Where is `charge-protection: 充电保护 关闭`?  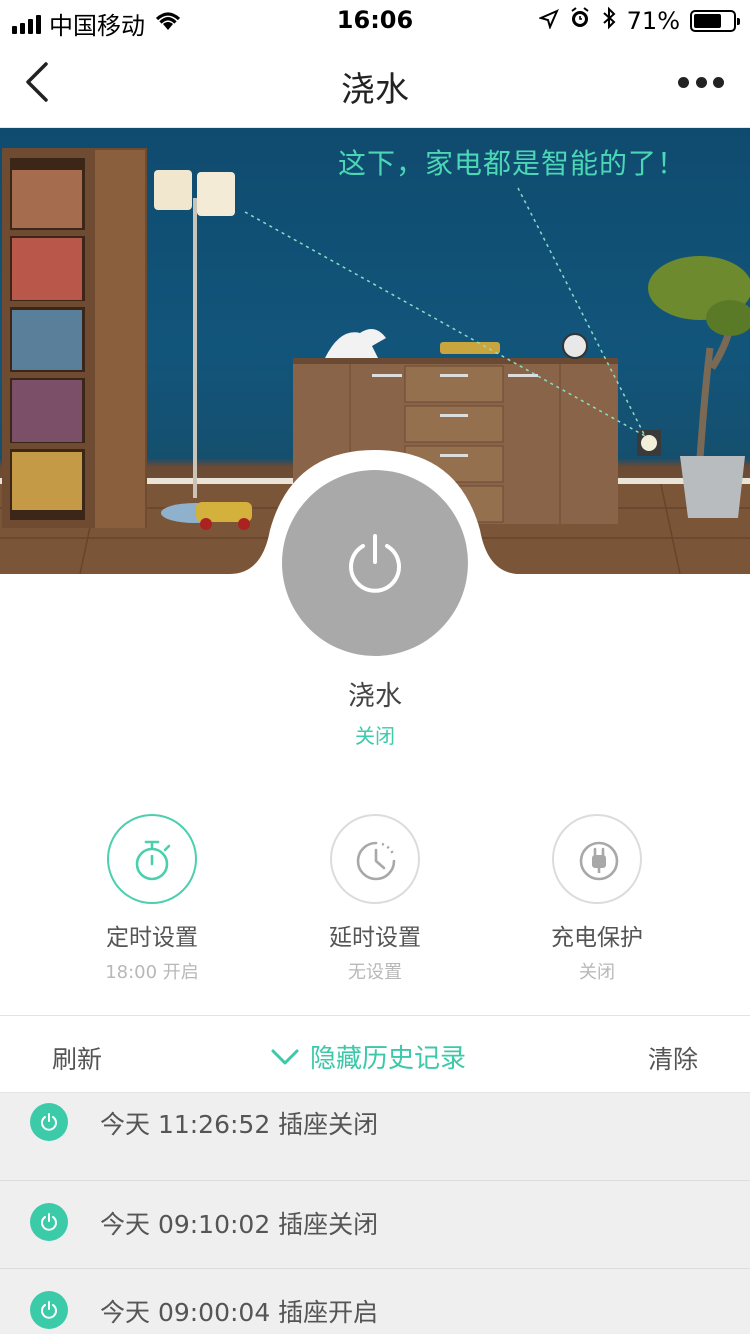 charge-protection: 充电保护 关闭 is located at coordinates (597, 899).